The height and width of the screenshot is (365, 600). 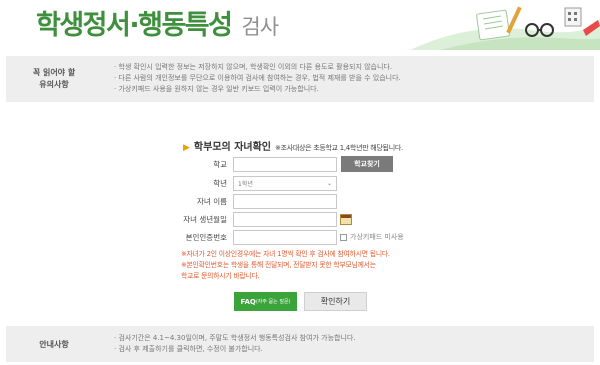 What do you see at coordinates (505, 28) in the screenshot?
I see `header-illustration` at bounding box center [505, 28].